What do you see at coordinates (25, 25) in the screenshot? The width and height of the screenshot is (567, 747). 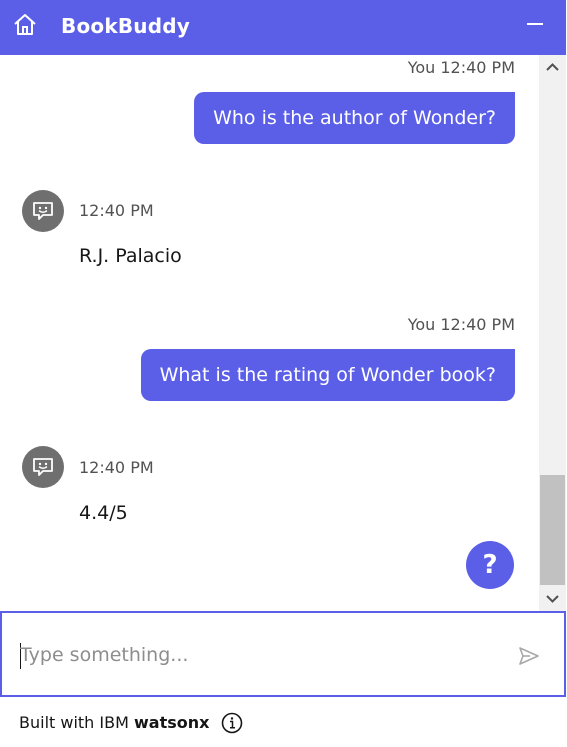 I see `home-icon` at bounding box center [25, 25].